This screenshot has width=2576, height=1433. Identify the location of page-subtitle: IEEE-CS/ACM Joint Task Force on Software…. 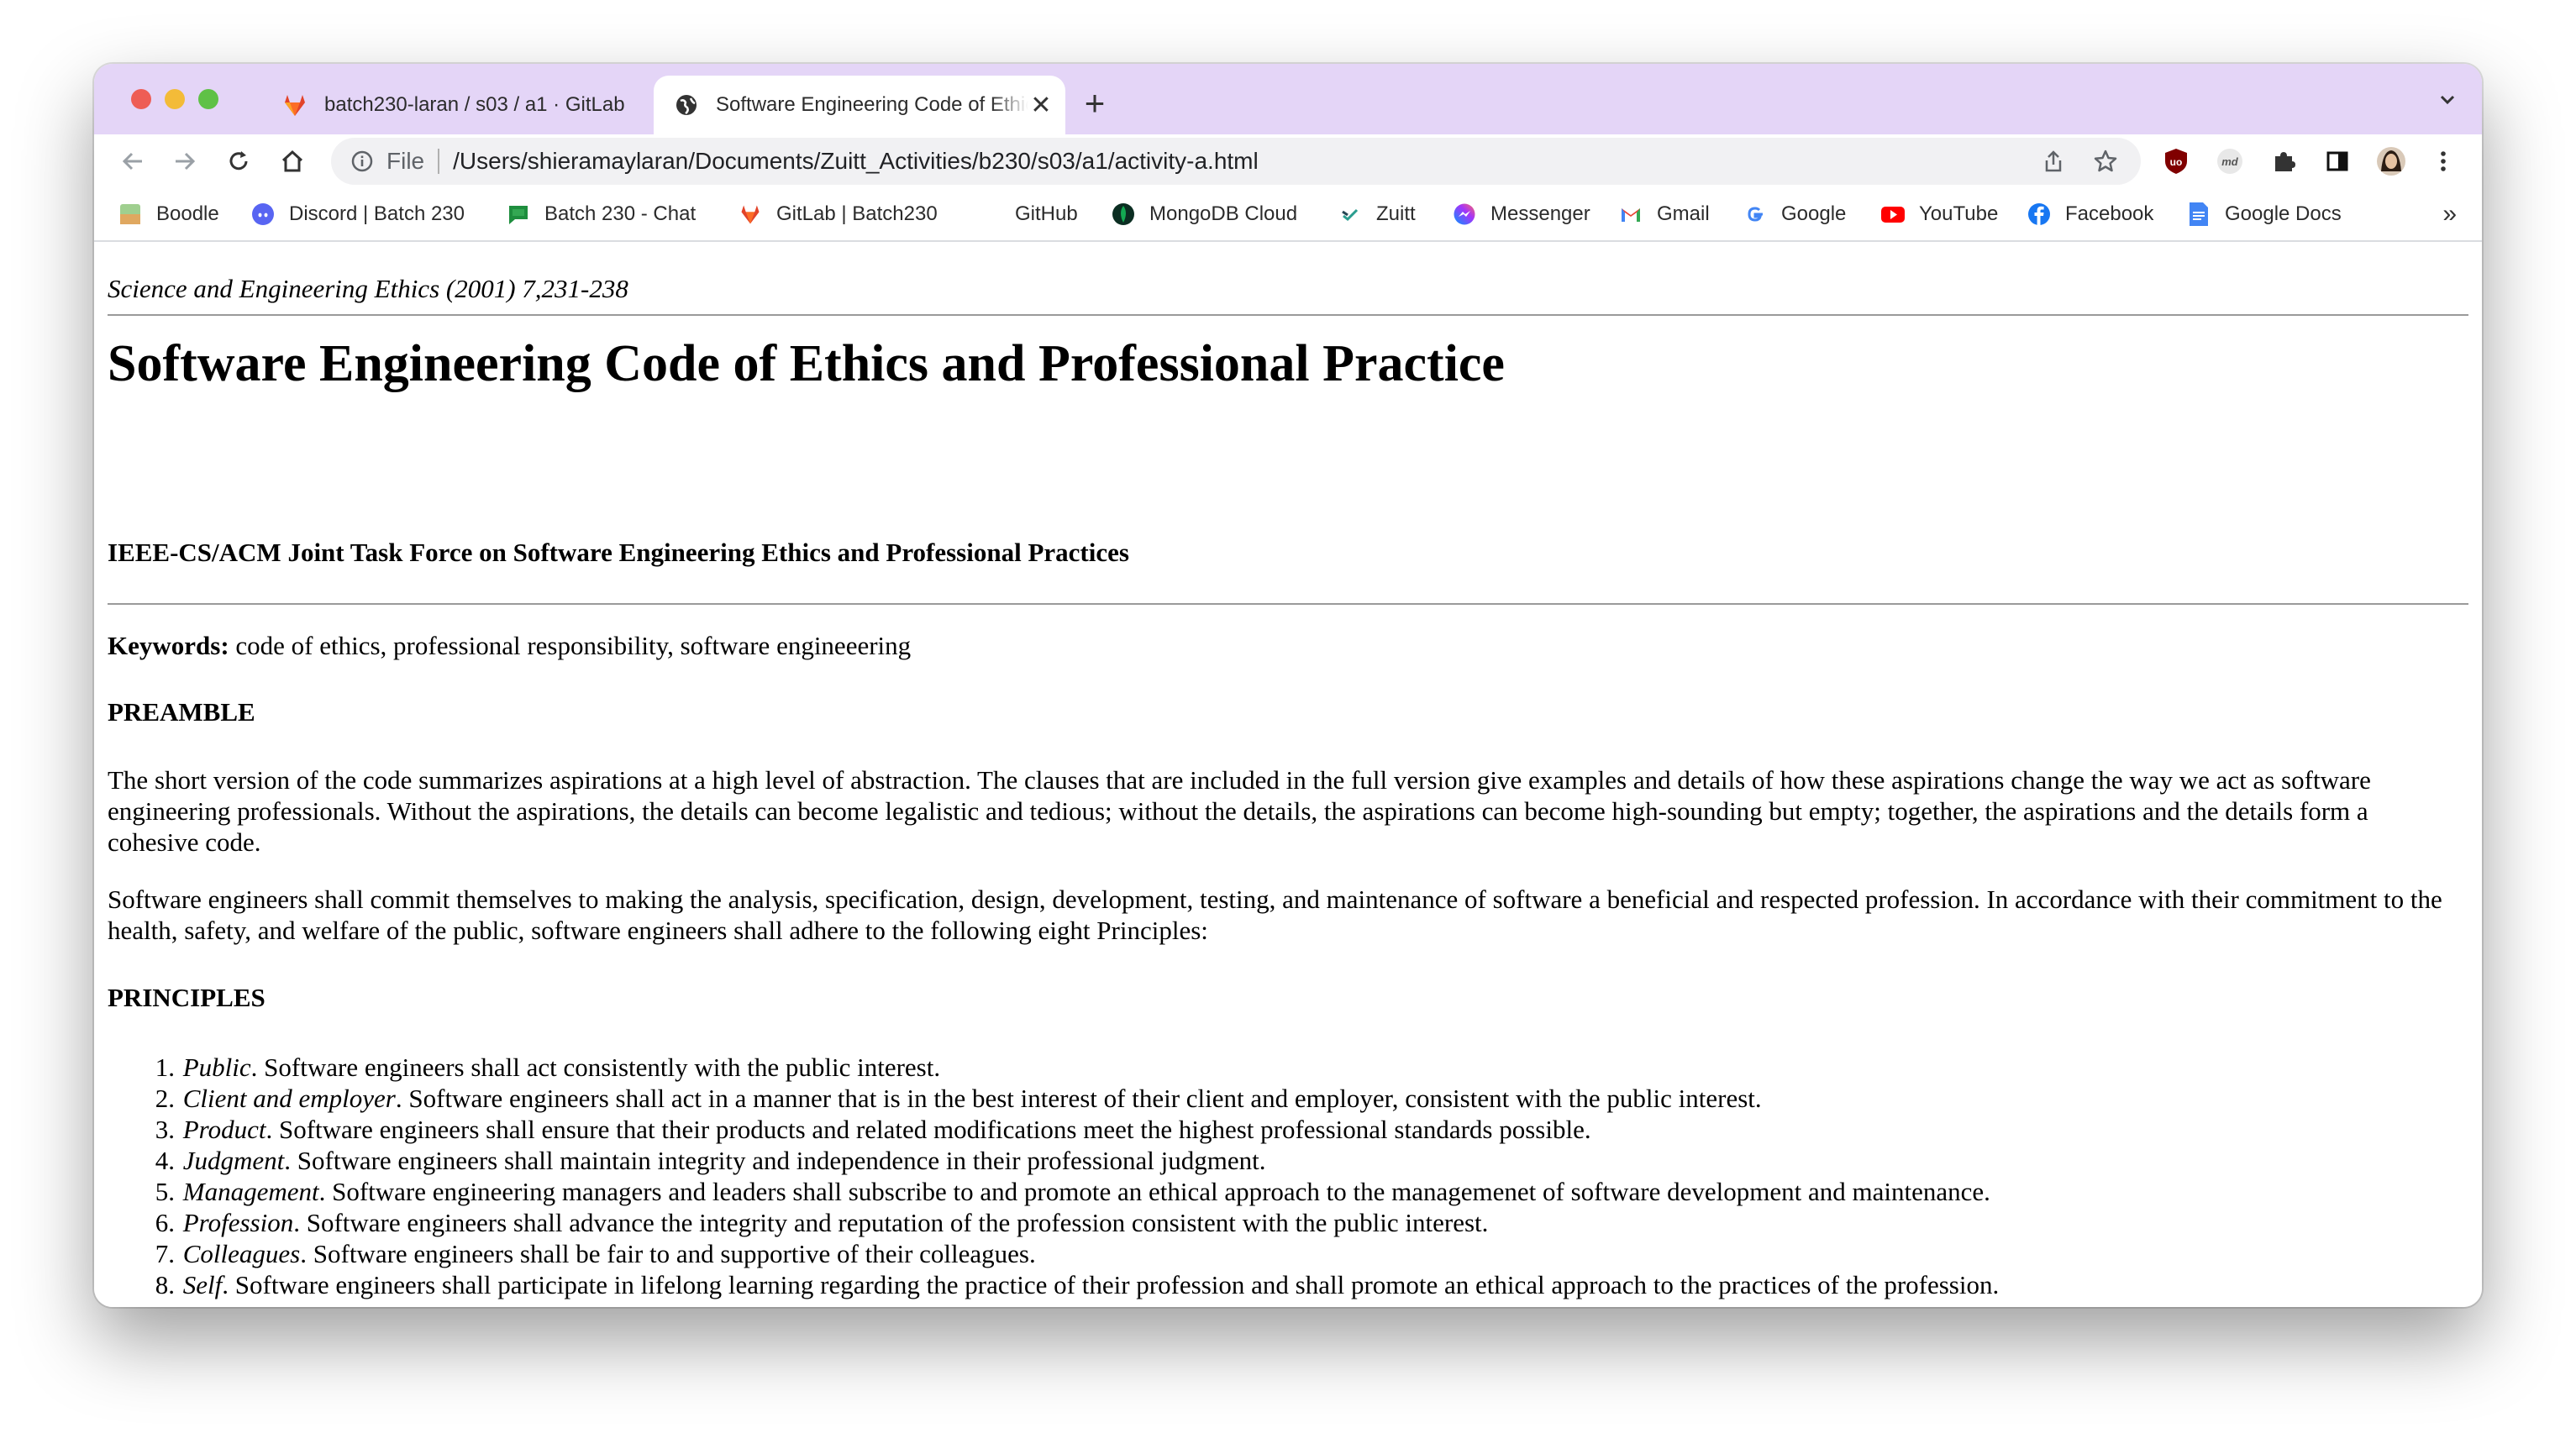
(618, 552).